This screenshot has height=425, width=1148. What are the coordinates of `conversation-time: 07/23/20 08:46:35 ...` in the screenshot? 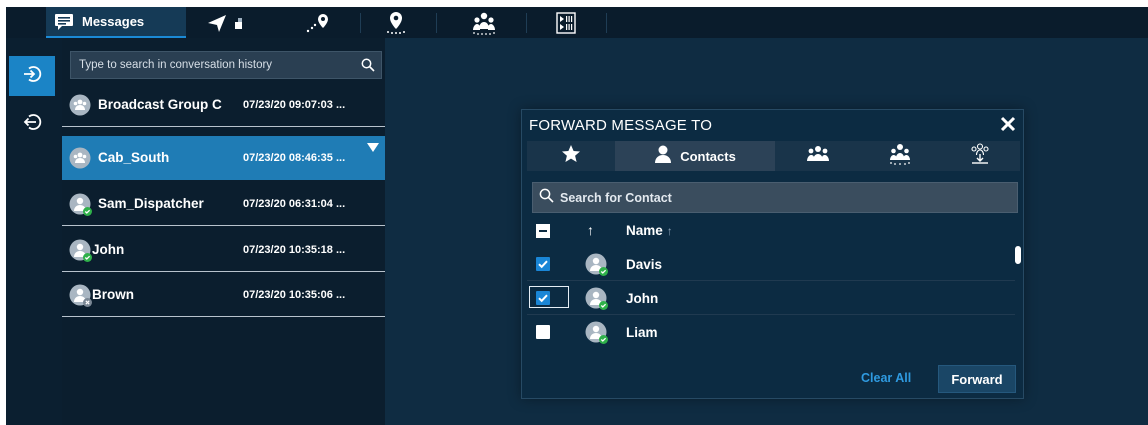 It's located at (294, 157).